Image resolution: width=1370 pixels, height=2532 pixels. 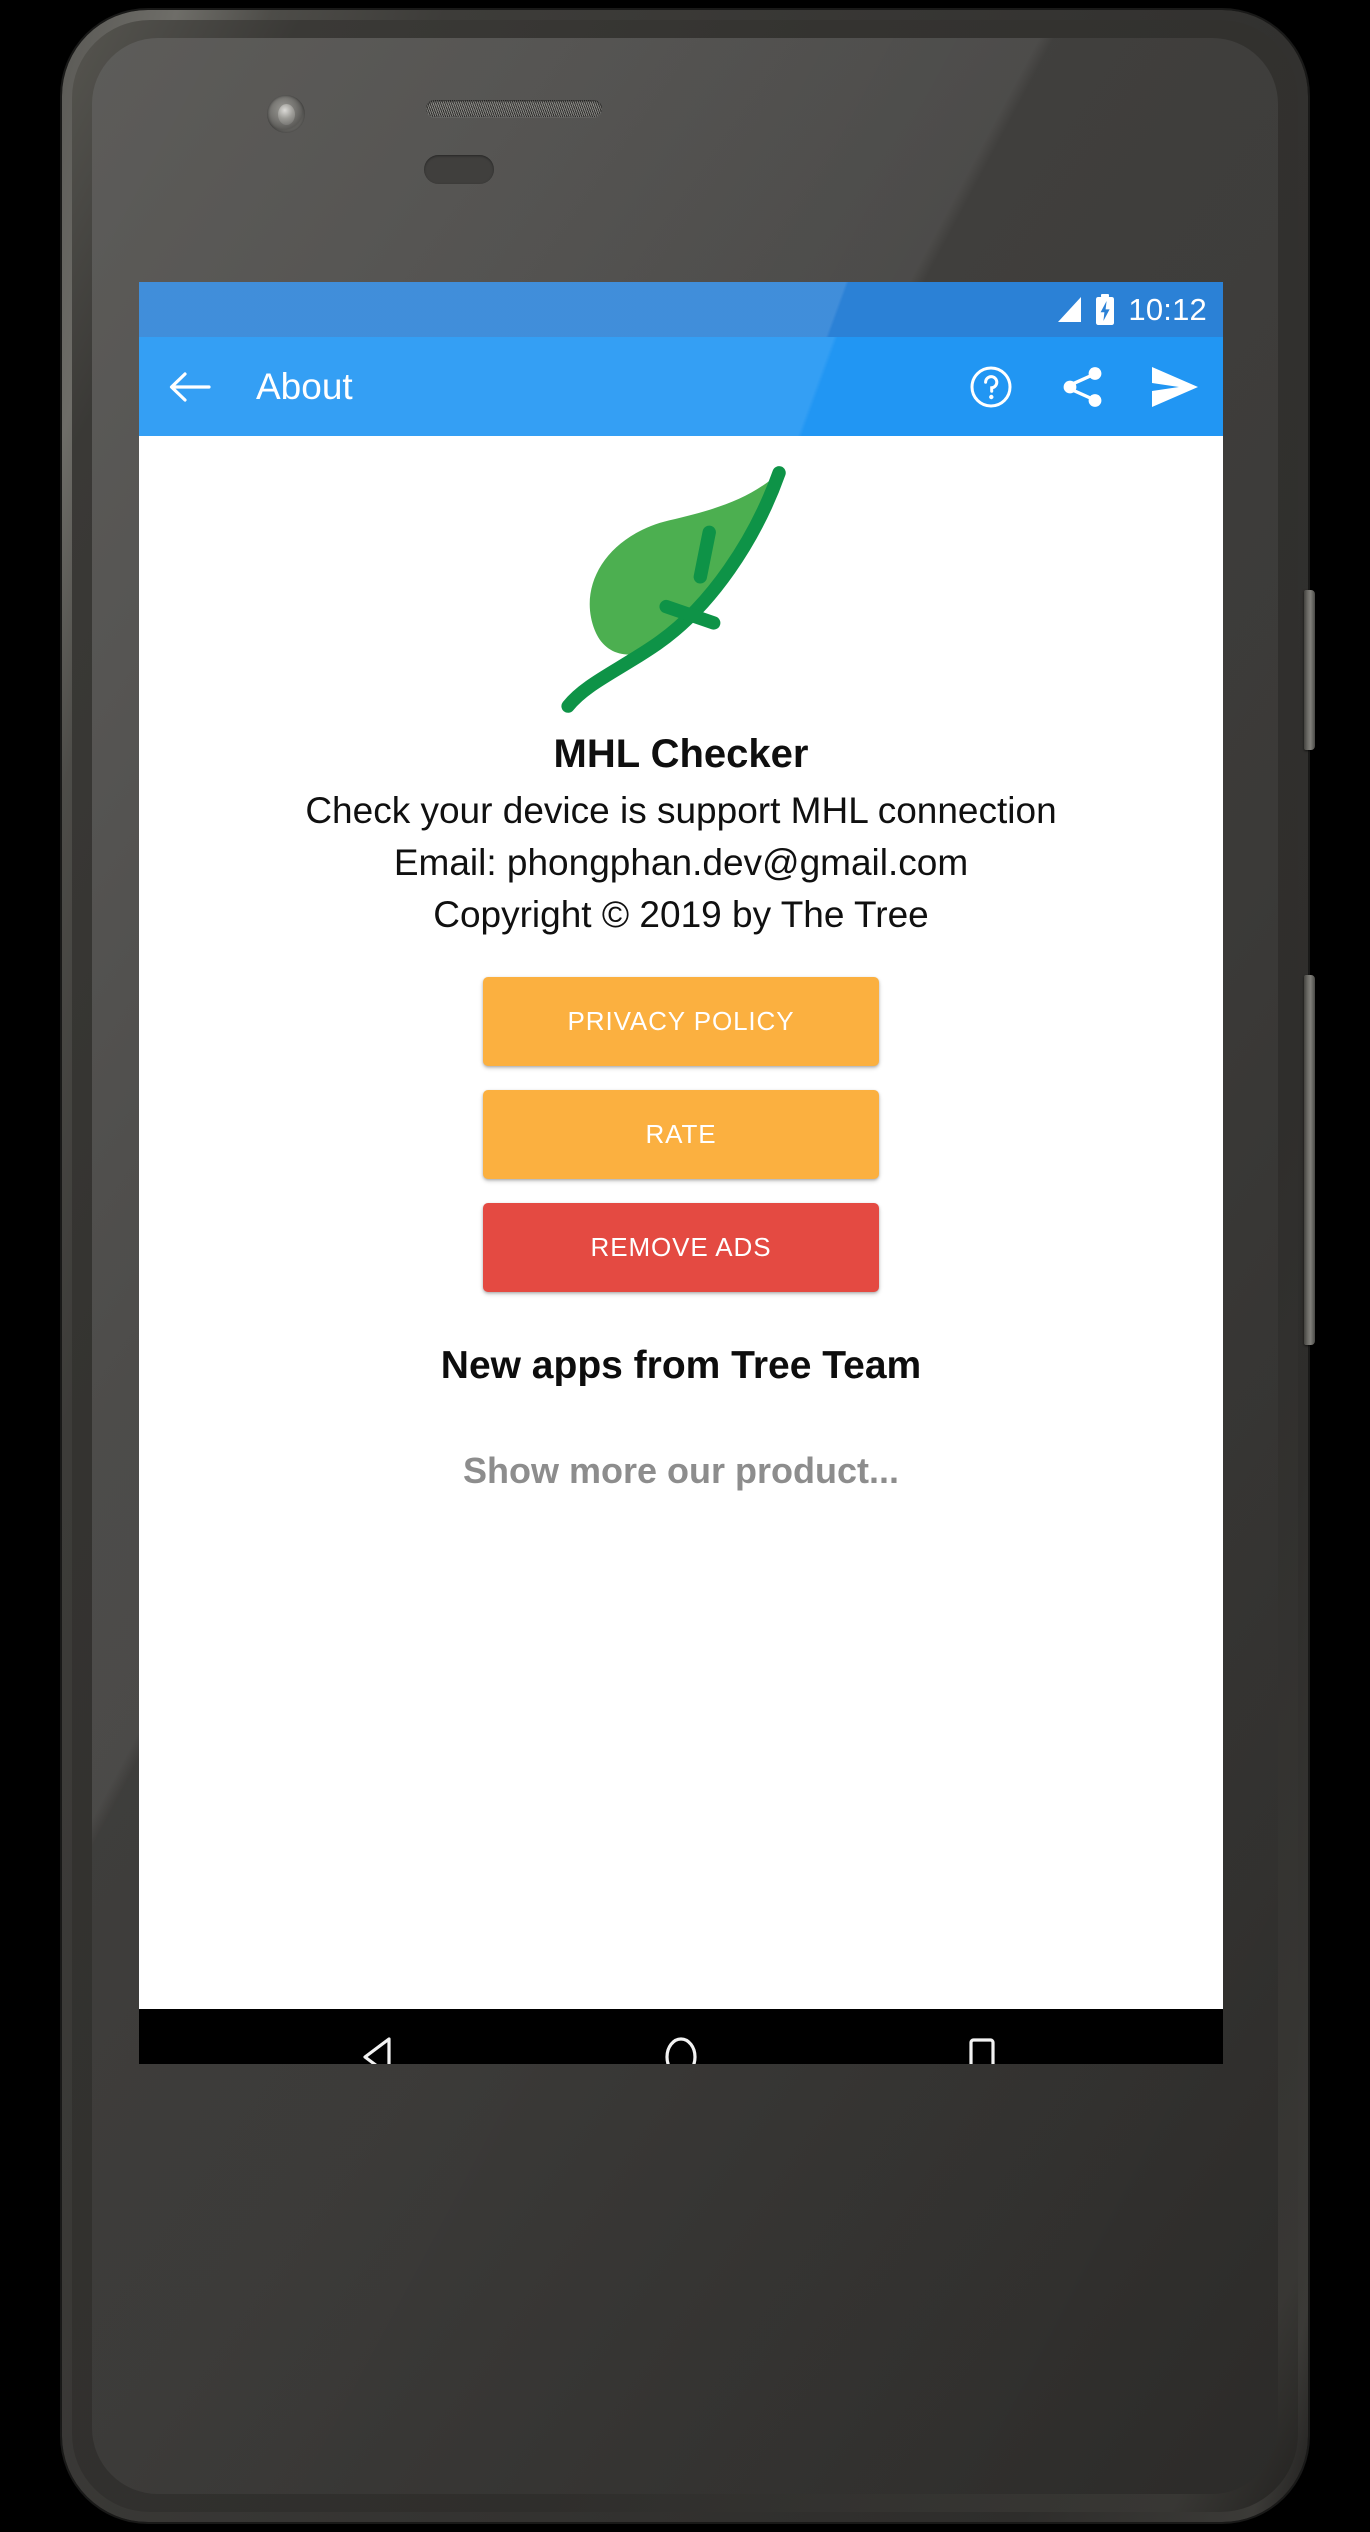 What do you see at coordinates (982, 2036) in the screenshot?
I see `nav-recents-button` at bounding box center [982, 2036].